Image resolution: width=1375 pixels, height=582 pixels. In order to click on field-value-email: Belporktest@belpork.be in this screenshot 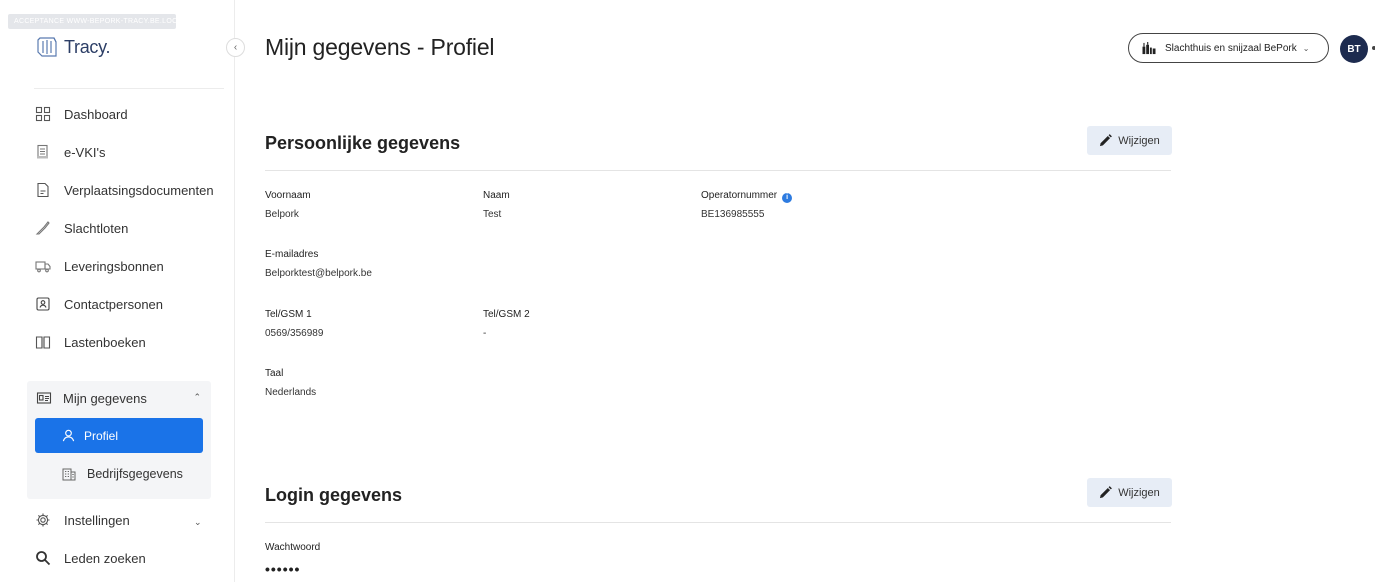, I will do `click(318, 273)`.